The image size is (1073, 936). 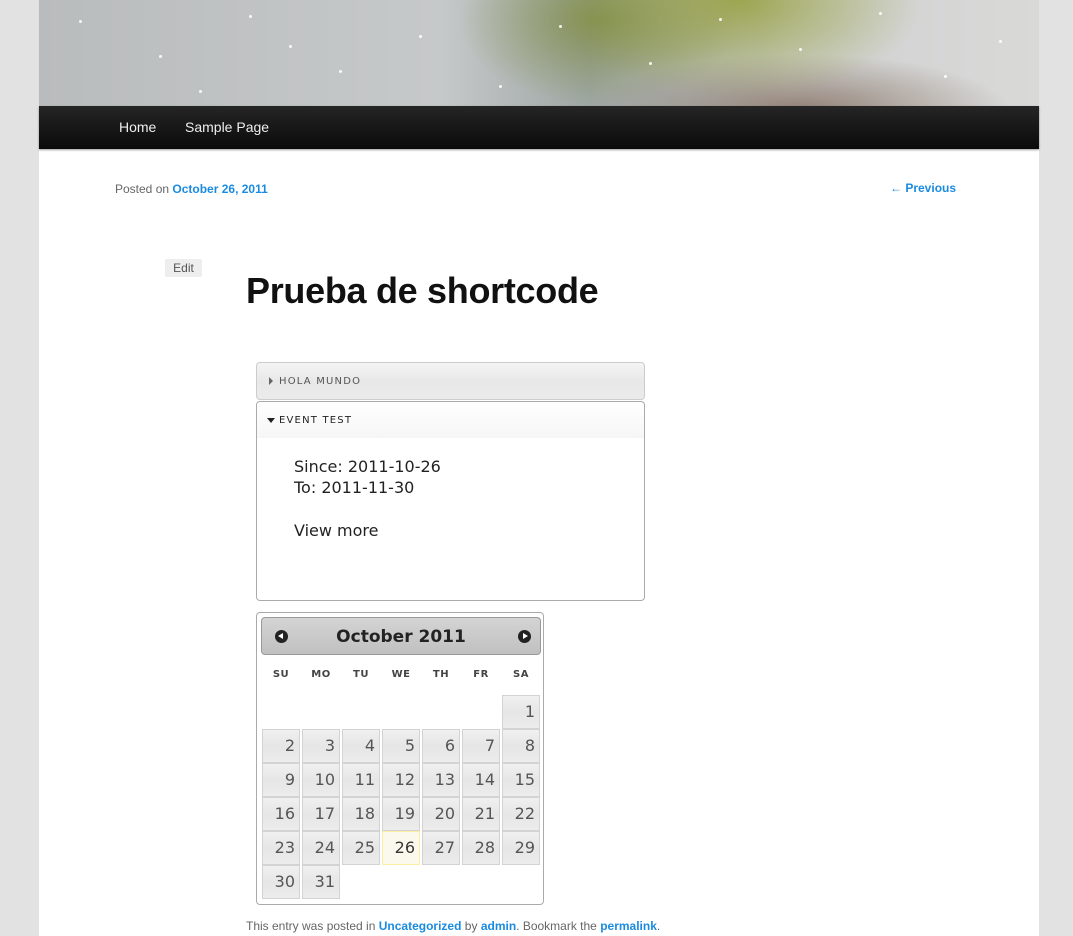 I want to click on view-more-link: View more, so click(x=336, y=530).